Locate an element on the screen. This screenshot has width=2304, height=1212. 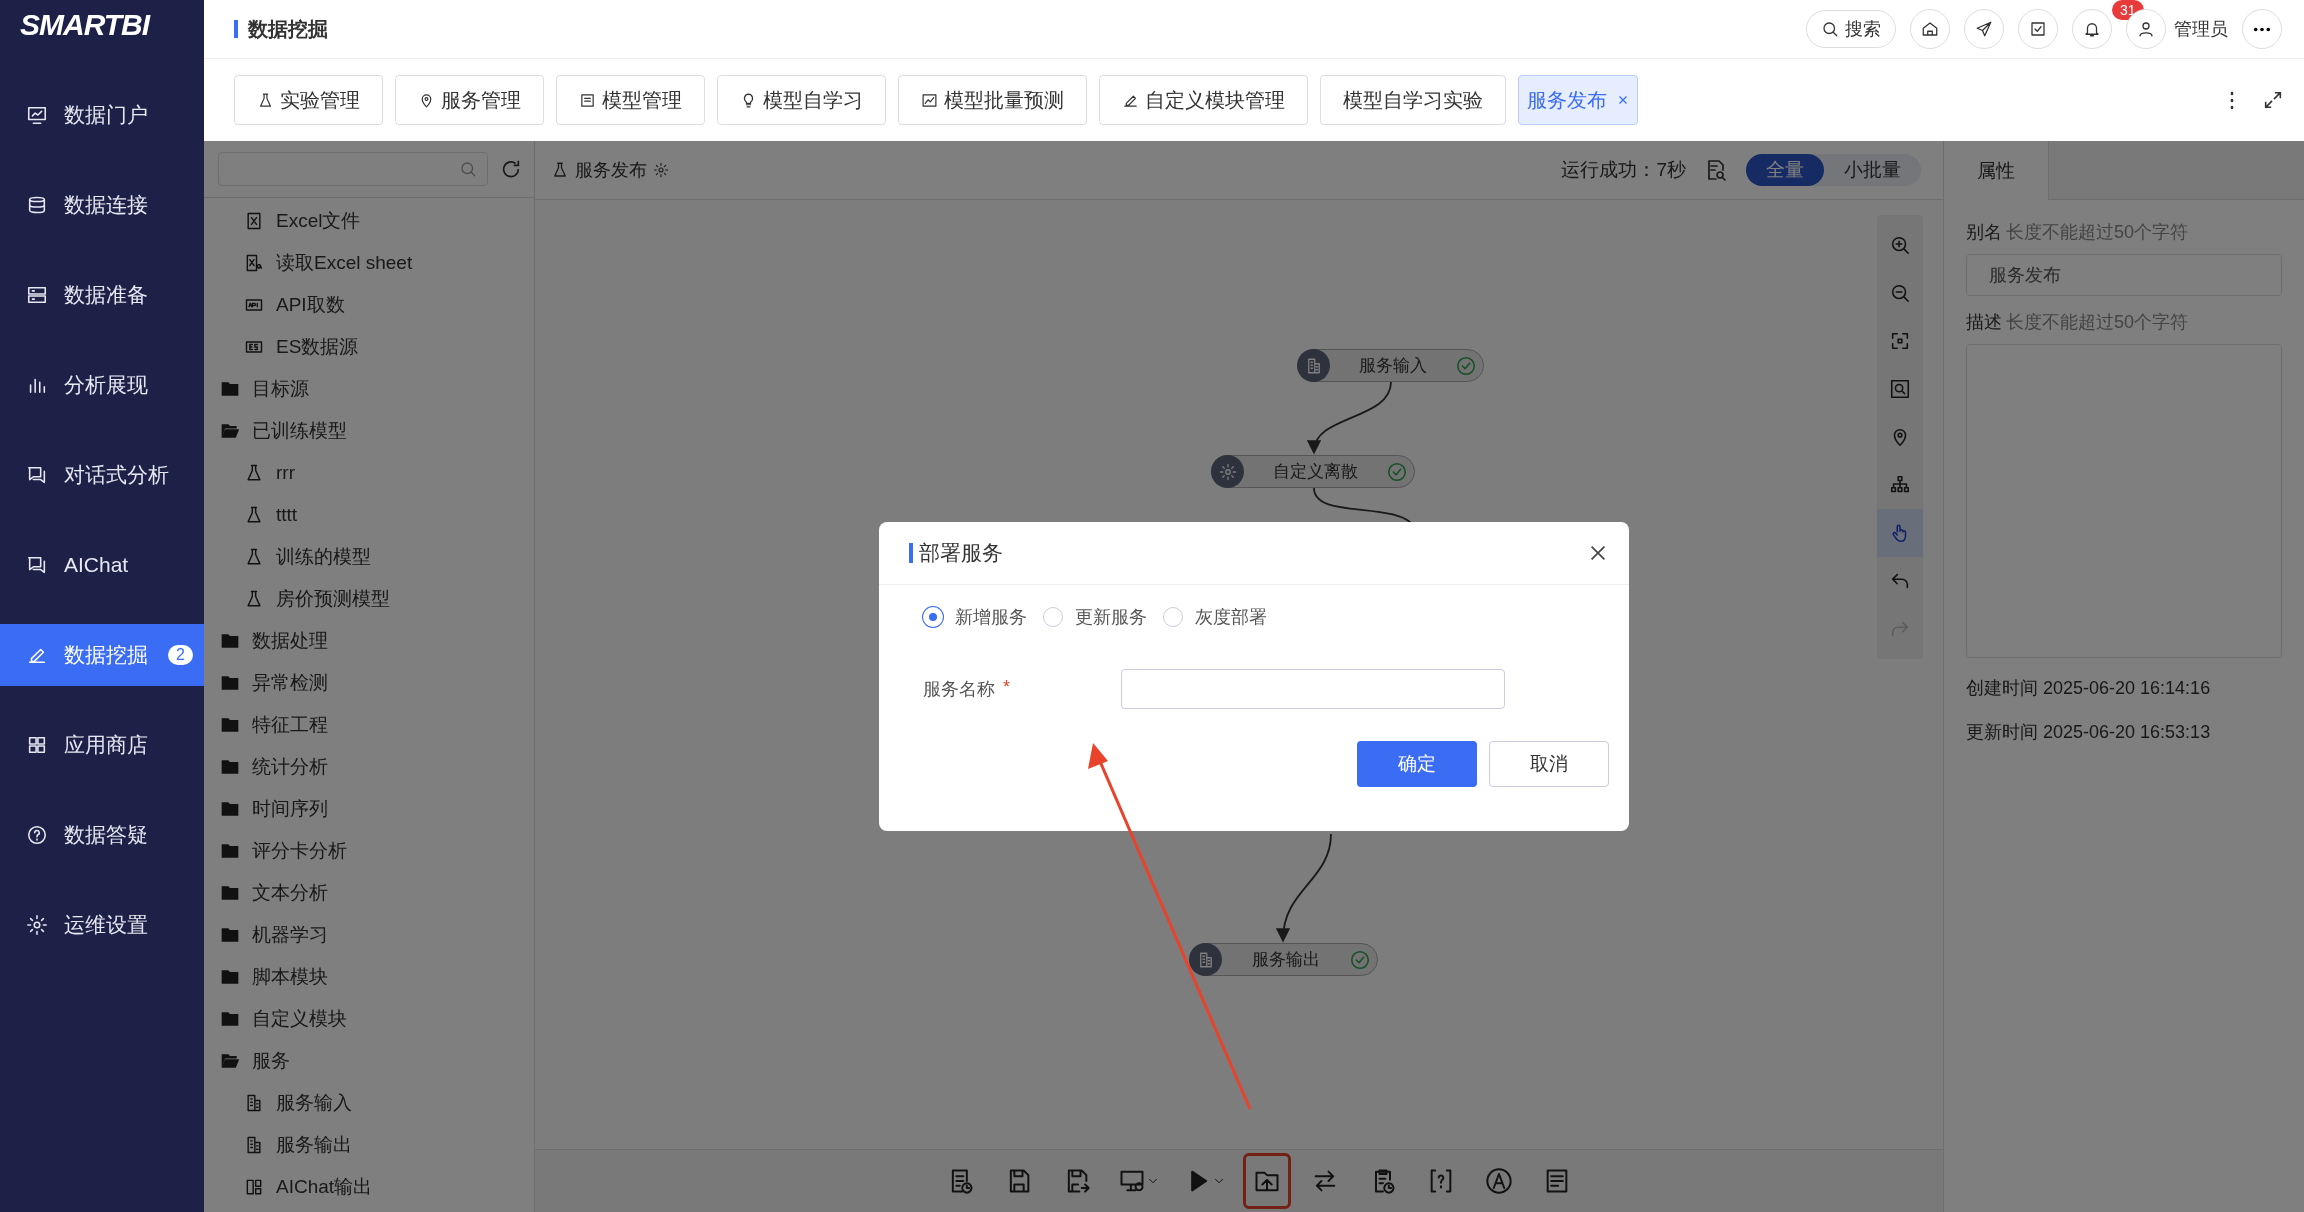
checkbox-icon is located at coordinates (2038, 29).